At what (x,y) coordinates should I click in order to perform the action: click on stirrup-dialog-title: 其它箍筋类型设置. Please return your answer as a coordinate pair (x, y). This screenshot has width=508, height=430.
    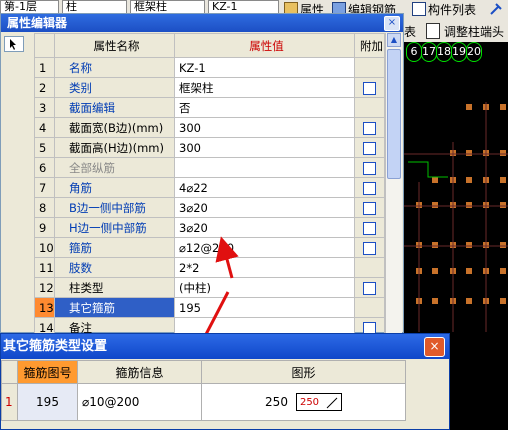
    Looking at the image, I should click on (225, 346).